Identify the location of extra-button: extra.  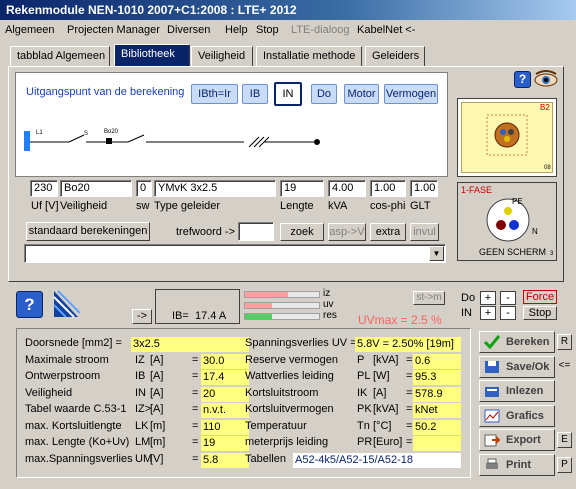
(388, 232).